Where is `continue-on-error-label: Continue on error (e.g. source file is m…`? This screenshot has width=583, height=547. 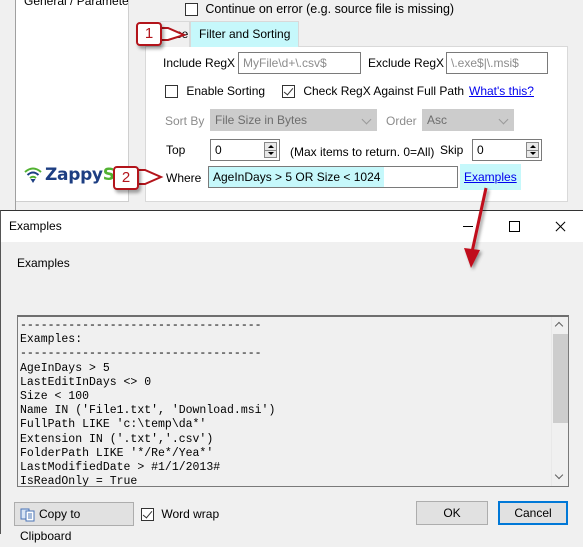 continue-on-error-label: Continue on error (e.g. source file is m… is located at coordinates (330, 9).